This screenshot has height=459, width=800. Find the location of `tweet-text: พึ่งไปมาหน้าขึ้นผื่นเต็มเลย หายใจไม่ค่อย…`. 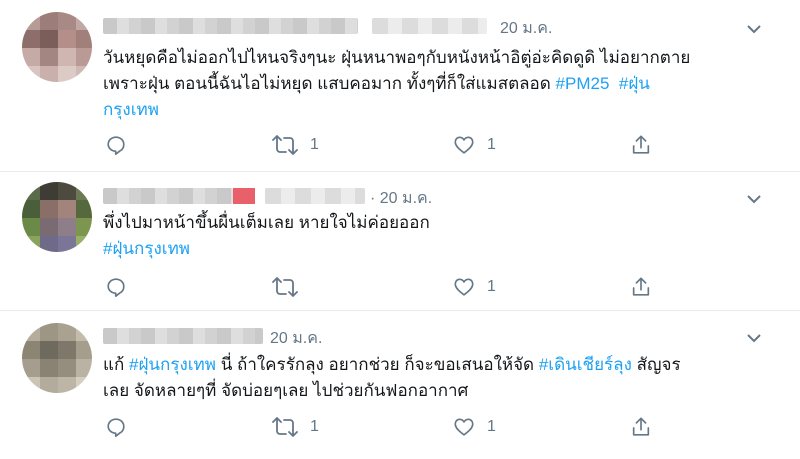

tweet-text: พึ่งไปมาหน้าขึ้นผื่นเต็มเลย หายใจไม่ค่อย… is located at coordinates (266, 235).